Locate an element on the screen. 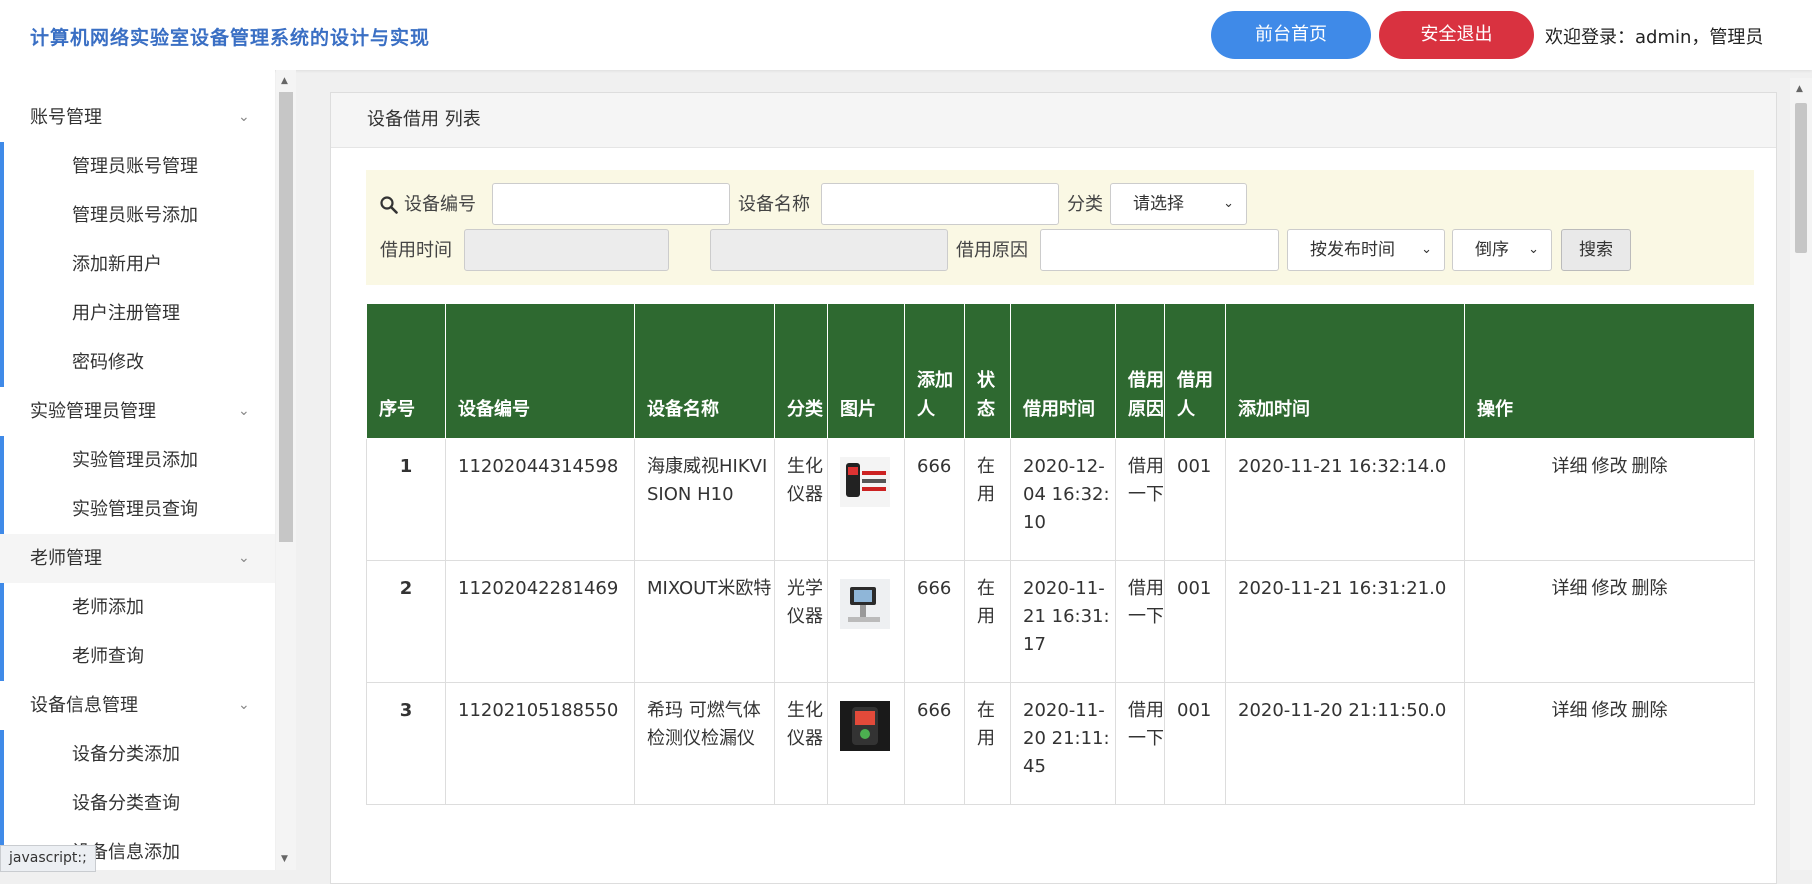 The image size is (1812, 884). device-no-cell: 11202105188550 is located at coordinates (540, 743).